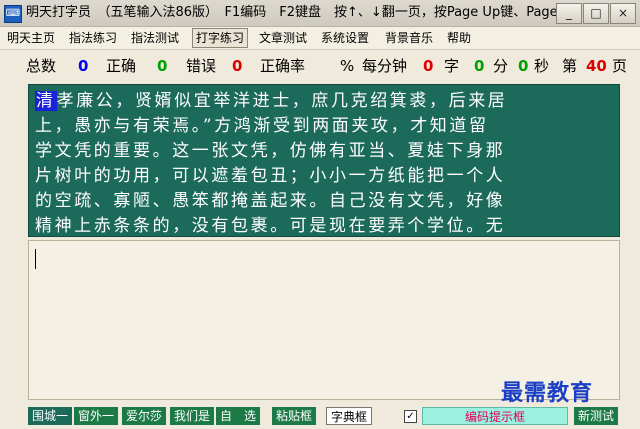 The image size is (640, 429). I want to click on tab-elsa: 爱尔莎, so click(144, 416).